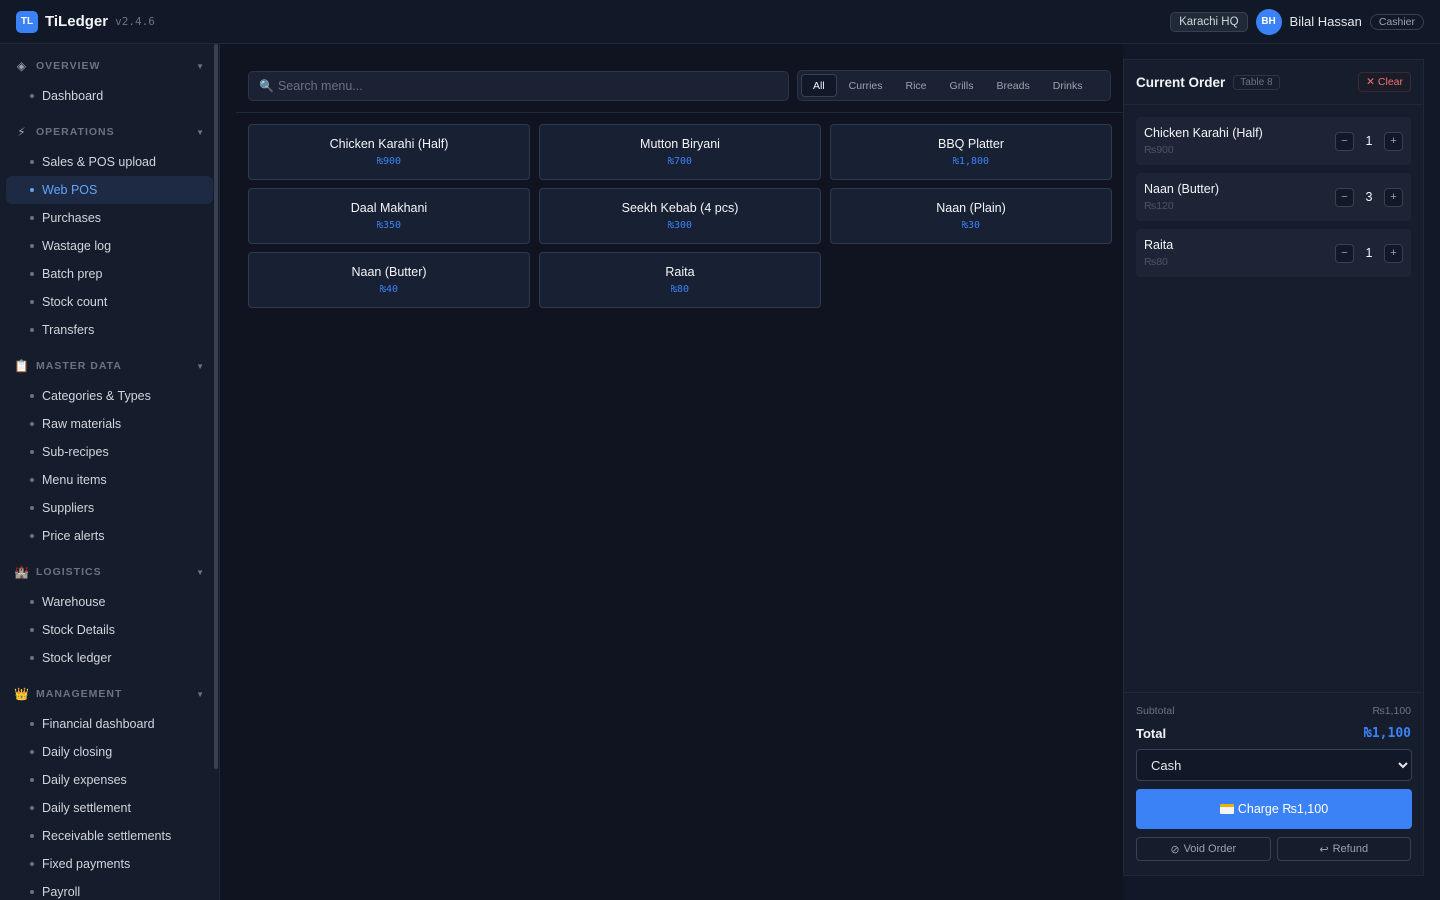  What do you see at coordinates (109, 572) in the screenshot?
I see `section-header: 🏰 LOGISTICS ▼` at bounding box center [109, 572].